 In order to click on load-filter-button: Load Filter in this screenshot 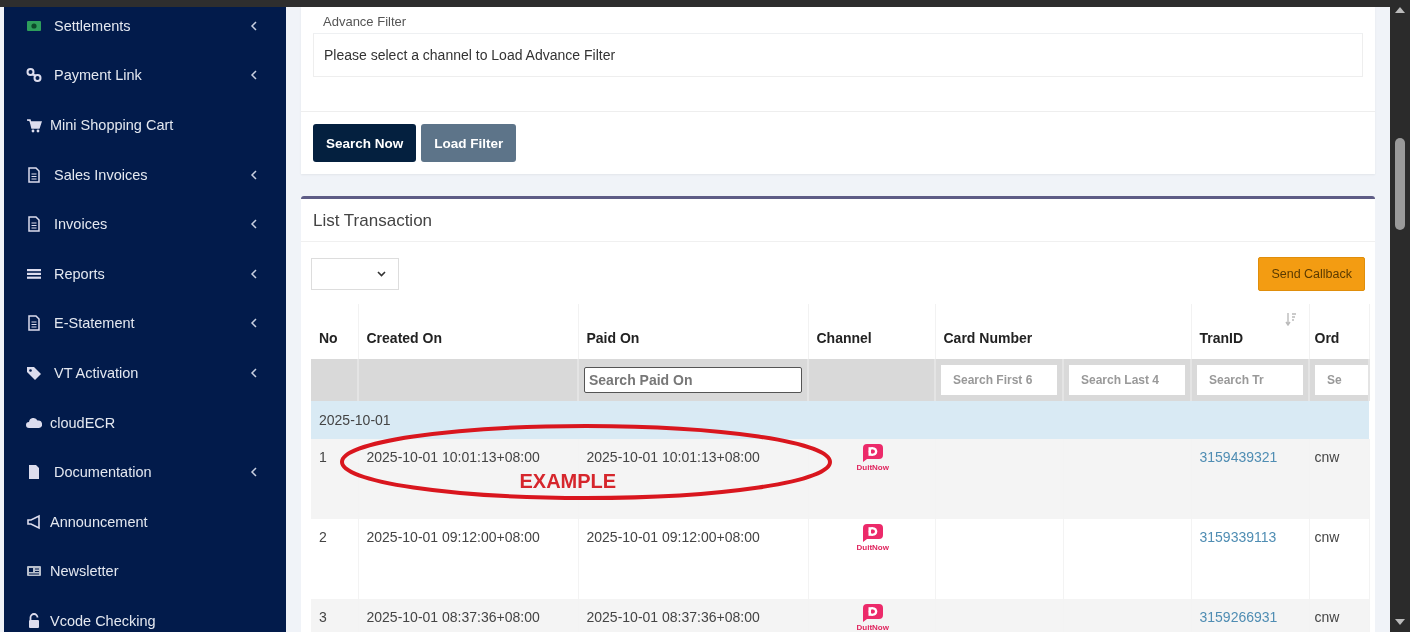, I will do `click(469, 143)`.